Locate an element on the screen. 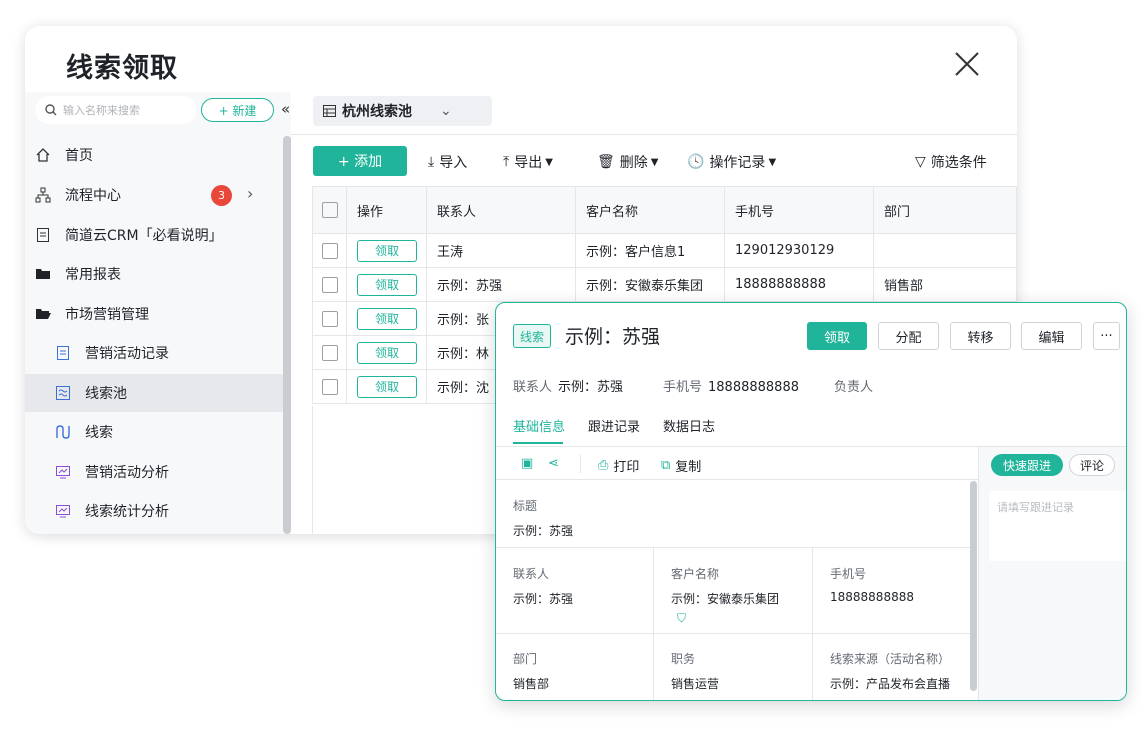  meta-value: 18888888888 is located at coordinates (753, 387).